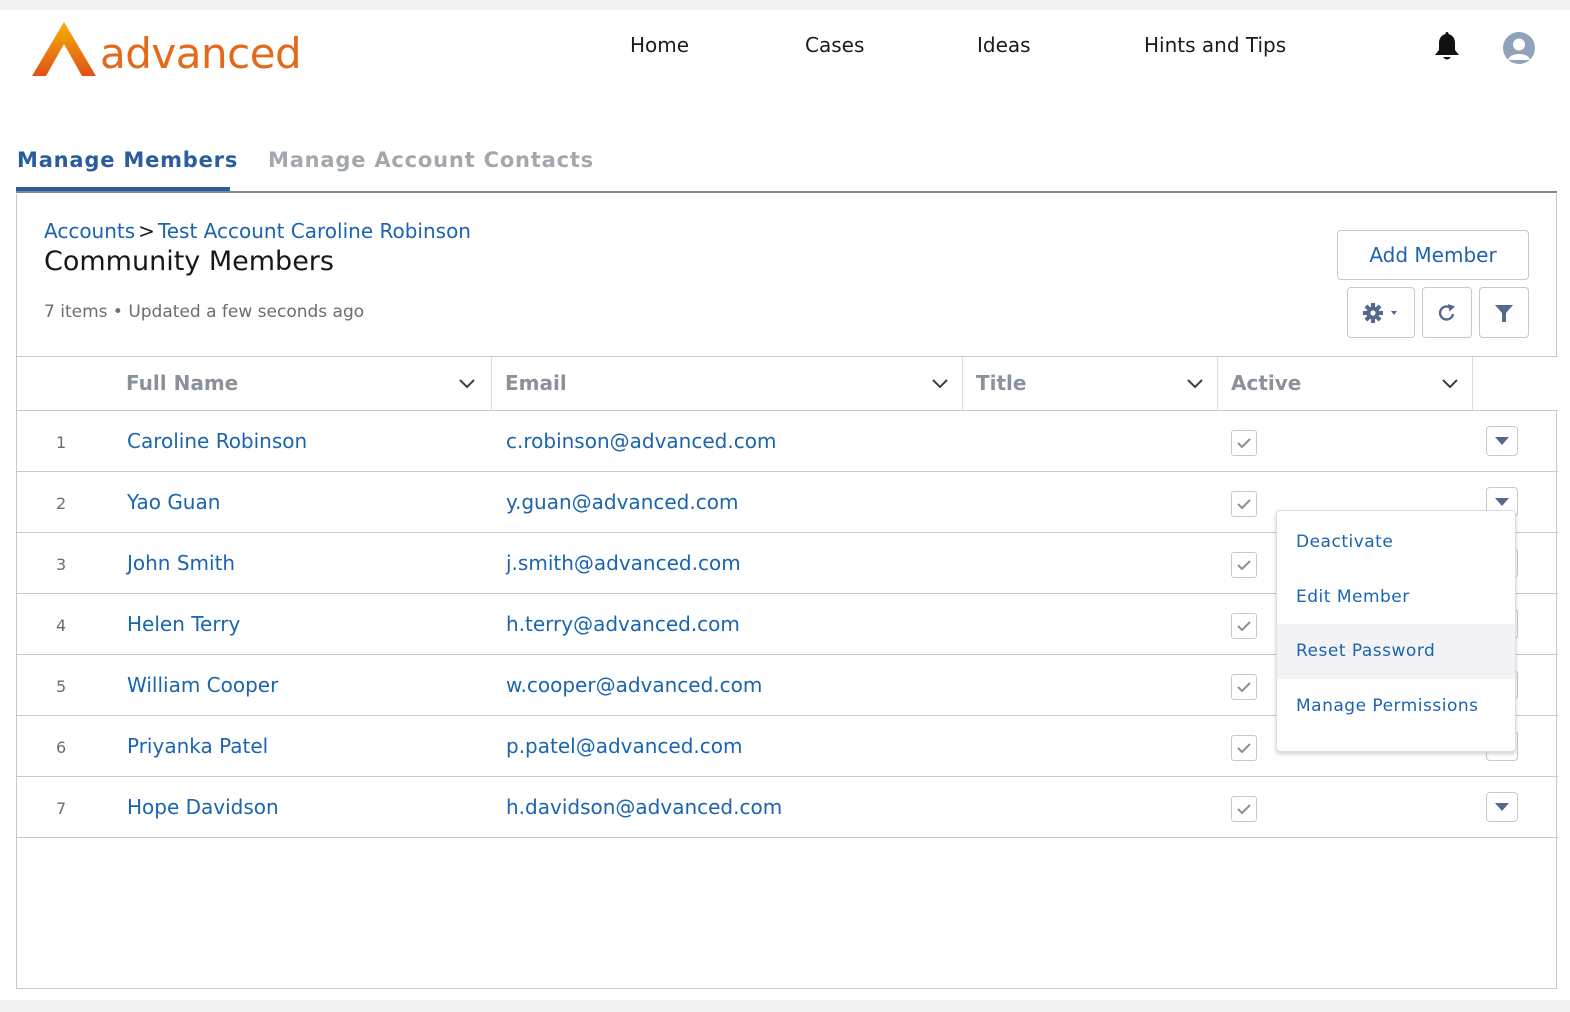  What do you see at coordinates (1396, 597) in the screenshot?
I see `menu-item-edit-member: Edit Member` at bounding box center [1396, 597].